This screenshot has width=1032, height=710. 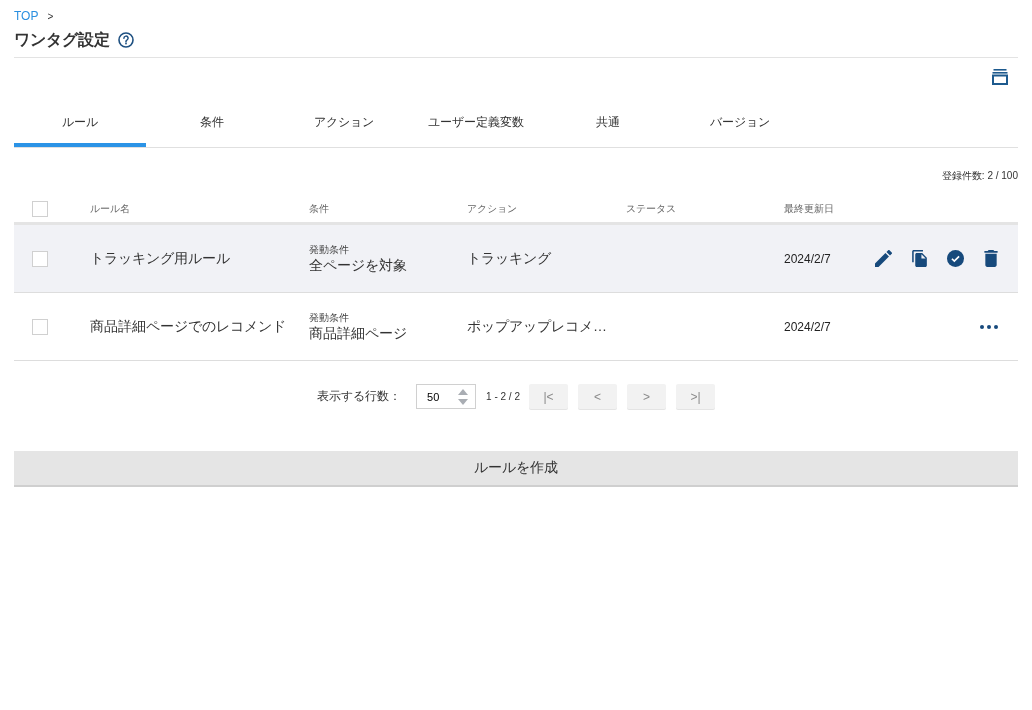 What do you see at coordinates (212, 126) in the screenshot?
I see `tab: 条件` at bounding box center [212, 126].